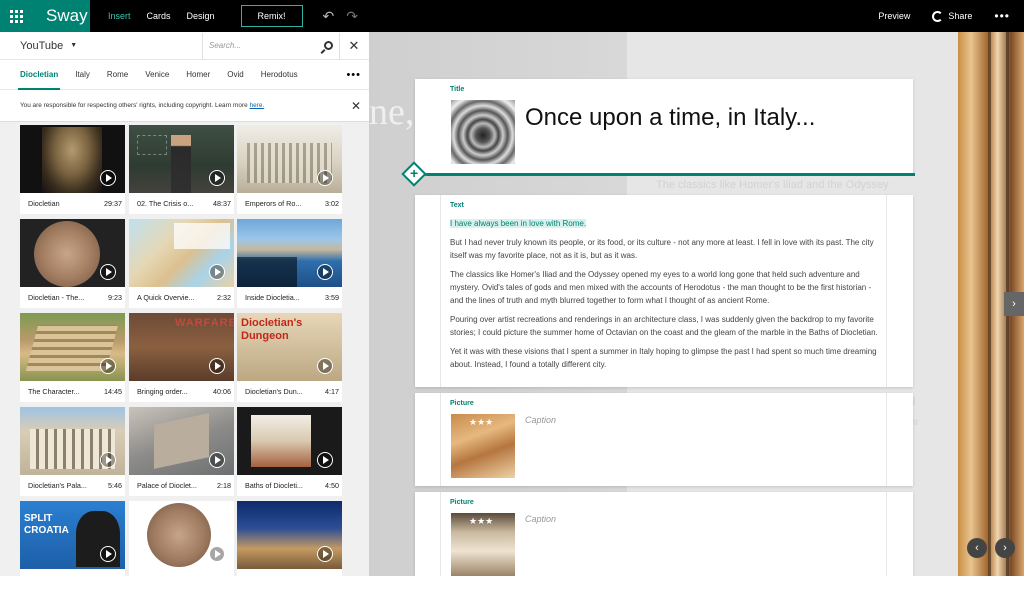  Describe the element at coordinates (74, 45) in the screenshot. I see `chevron-down-icon: ▼` at that location.